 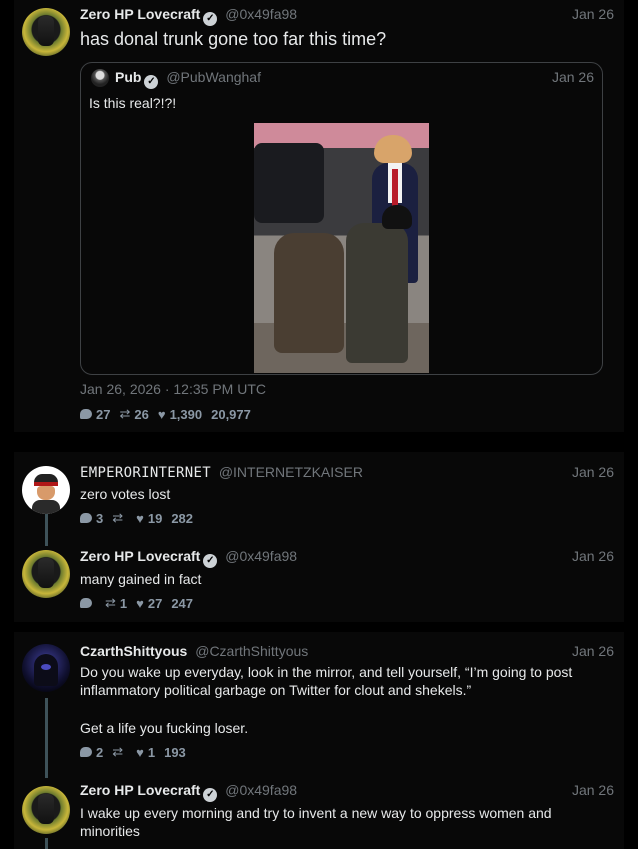 What do you see at coordinates (145, 752) in the screenshot?
I see `like-count: ♥ 1` at bounding box center [145, 752].